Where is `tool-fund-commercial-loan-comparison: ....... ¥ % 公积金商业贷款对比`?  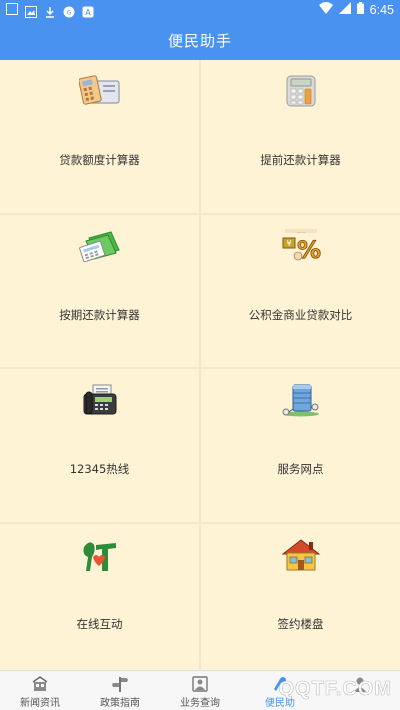 tool-fund-commercial-loan-comparison: ....... ¥ % 公积金商业贷款对比 is located at coordinates (300, 290).